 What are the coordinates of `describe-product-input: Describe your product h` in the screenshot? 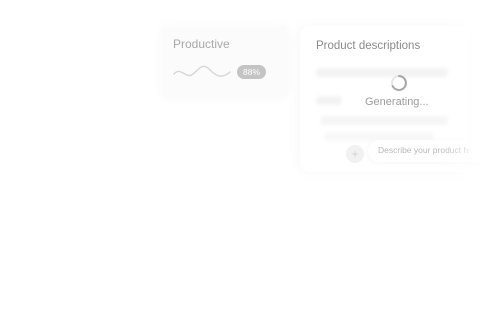 It's located at (427, 151).